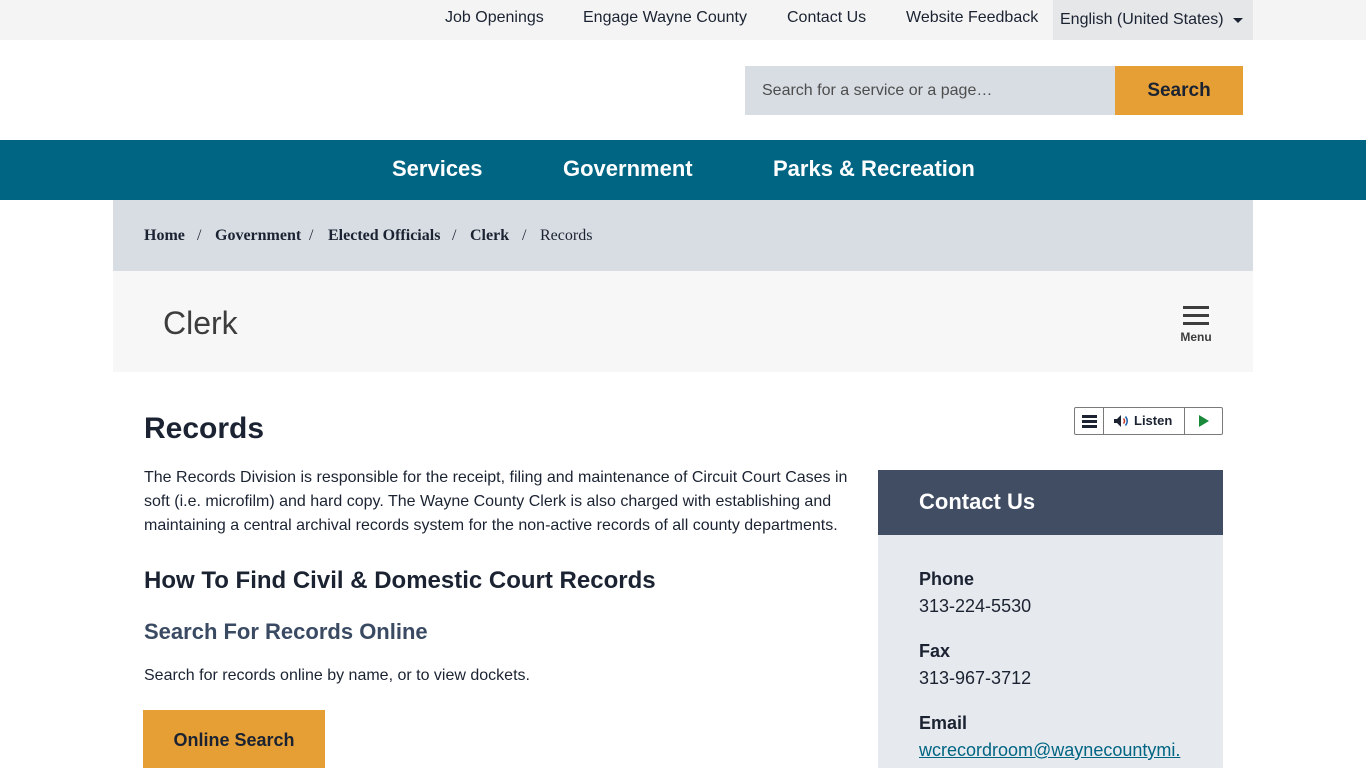  What do you see at coordinates (1049, 750) in the screenshot?
I see `email-link: wcrecordroom@waynecountymi.` at bounding box center [1049, 750].